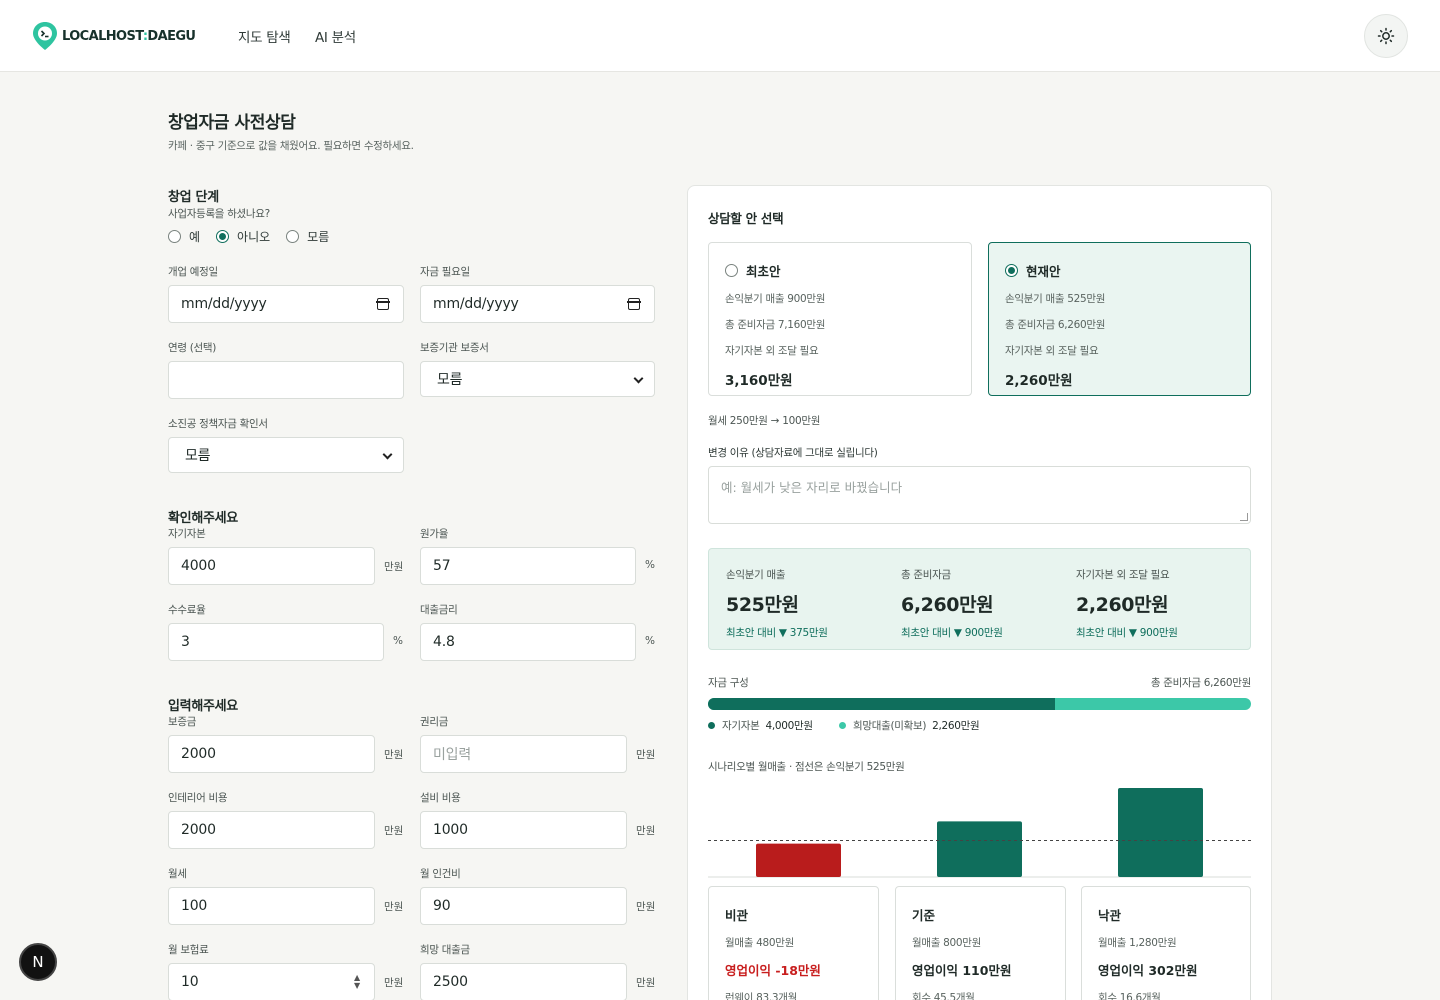 This screenshot has height=1000, width=1440. I want to click on own-capital-label: 자기자본, so click(187, 534).